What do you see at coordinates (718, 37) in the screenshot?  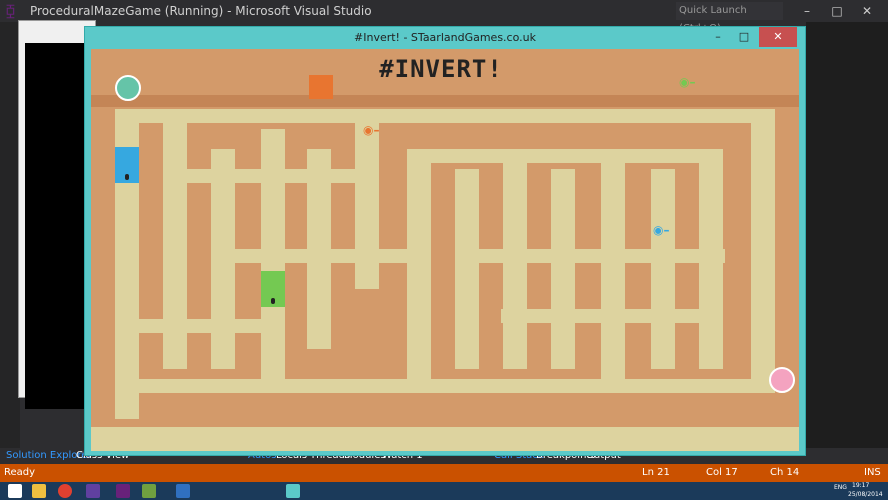 I see `game-minimize-icon: –` at bounding box center [718, 37].